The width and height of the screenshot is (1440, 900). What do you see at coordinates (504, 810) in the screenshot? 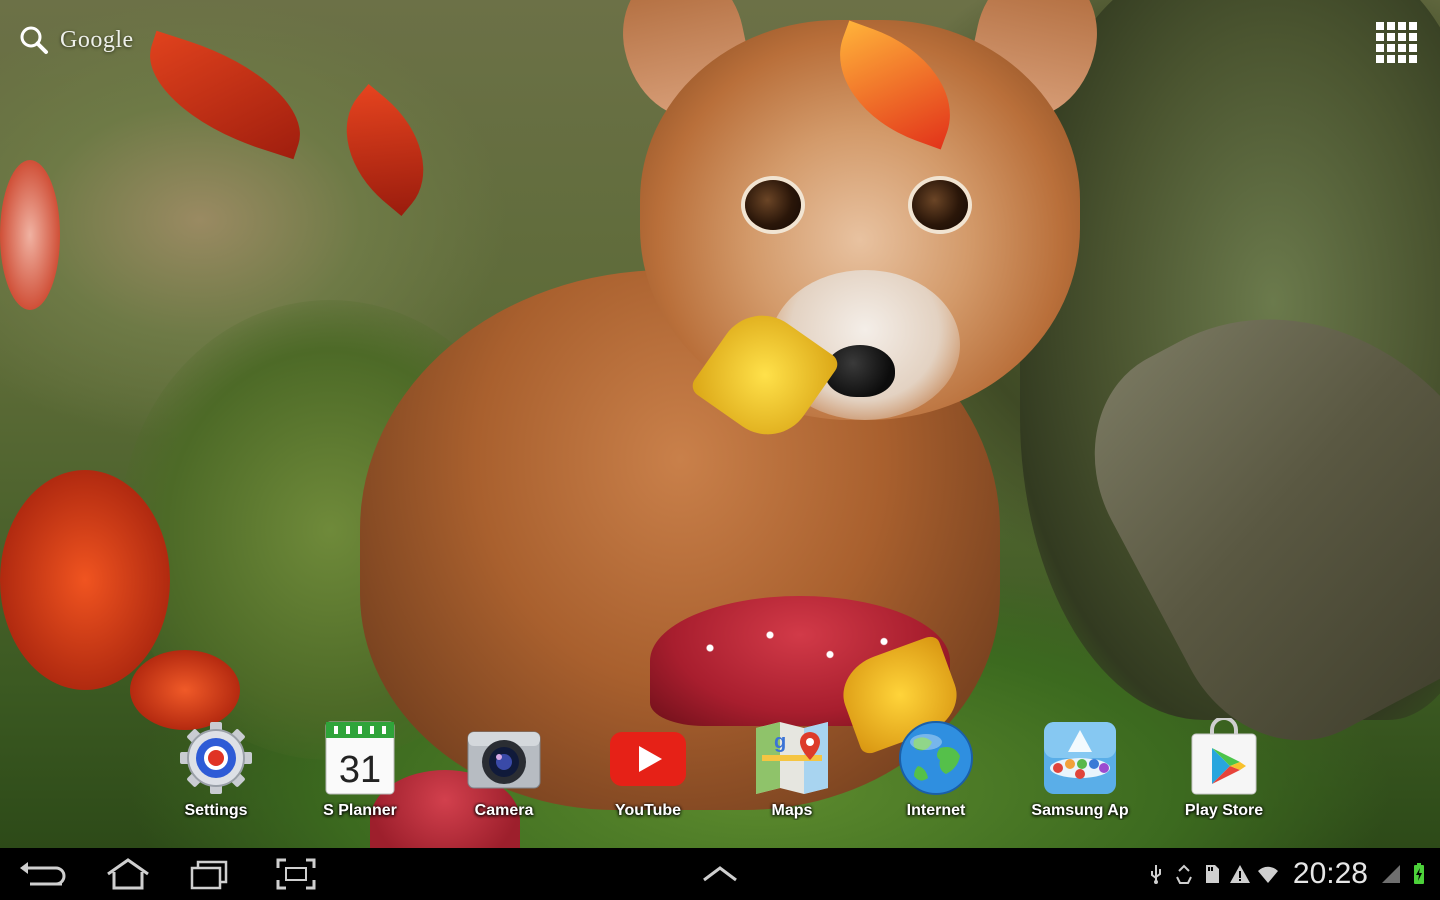
I see `dock-label: Camera` at bounding box center [504, 810].